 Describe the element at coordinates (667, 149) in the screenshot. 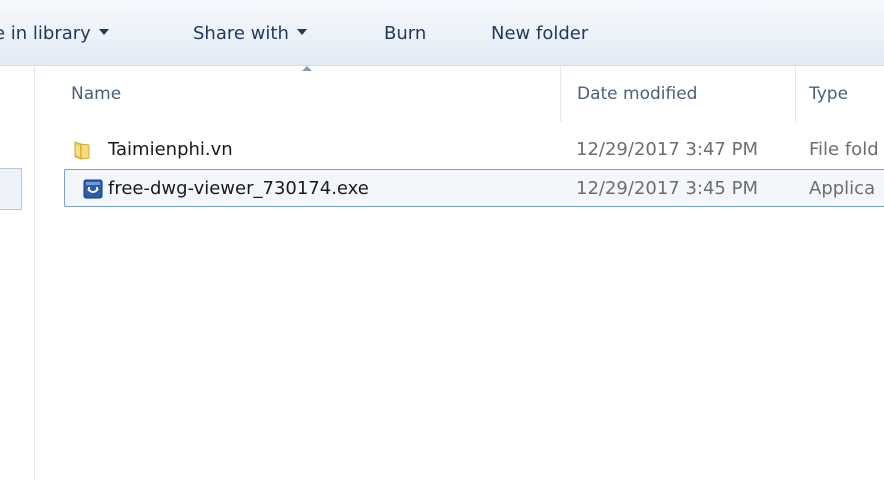

I see `file-date-modified: 12/29/2017 3:47 PM` at that location.